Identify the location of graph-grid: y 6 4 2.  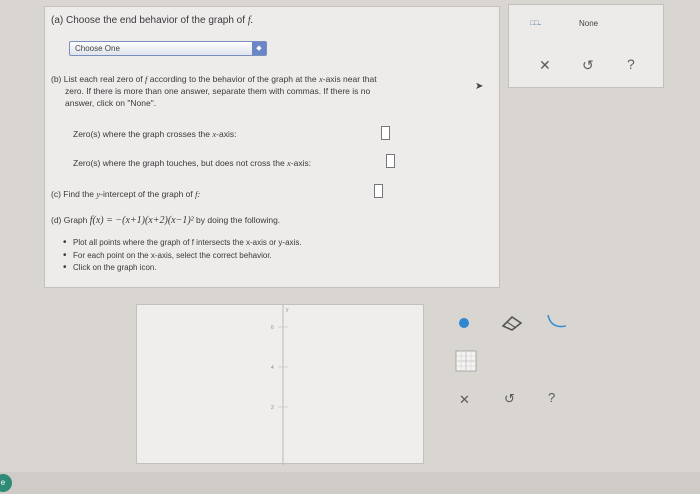
(280, 385).